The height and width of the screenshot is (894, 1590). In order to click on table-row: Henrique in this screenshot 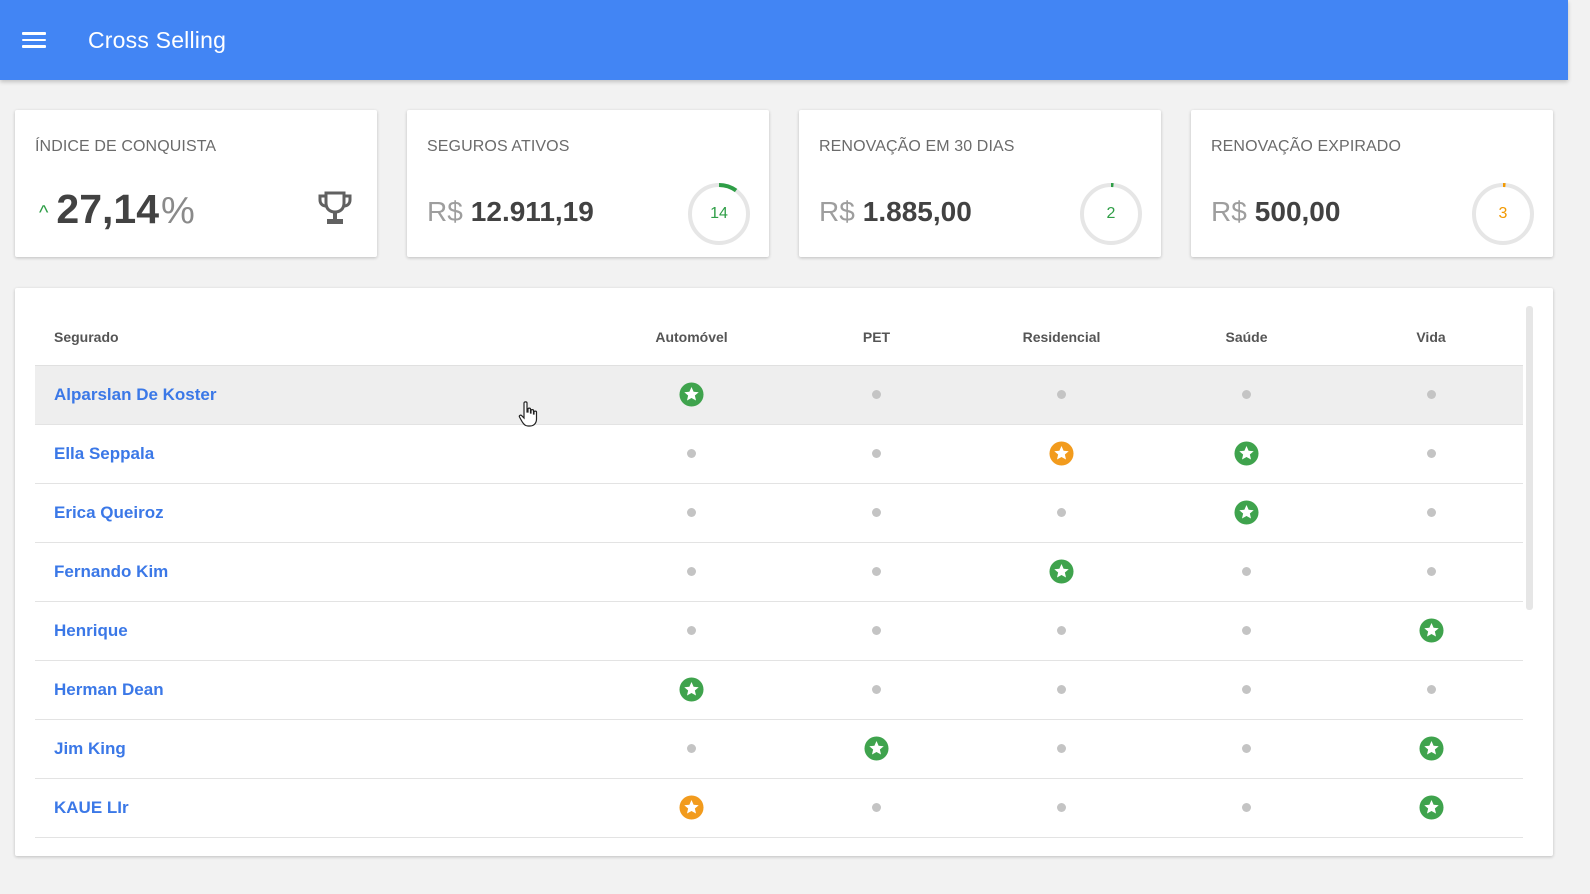, I will do `click(779, 630)`.